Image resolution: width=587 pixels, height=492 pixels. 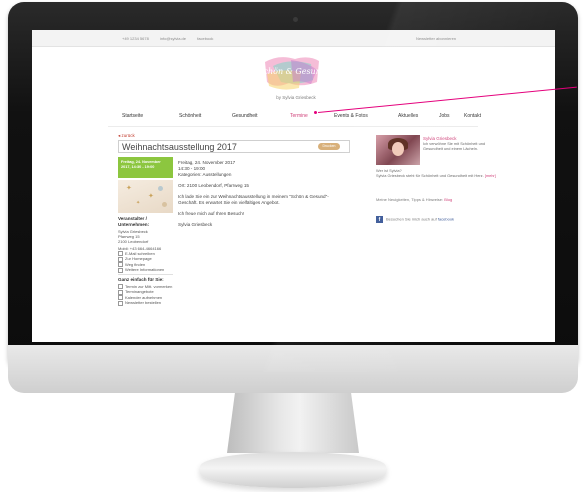 I want to click on nav-aktuelles: Aktuelles, so click(x=408, y=116).